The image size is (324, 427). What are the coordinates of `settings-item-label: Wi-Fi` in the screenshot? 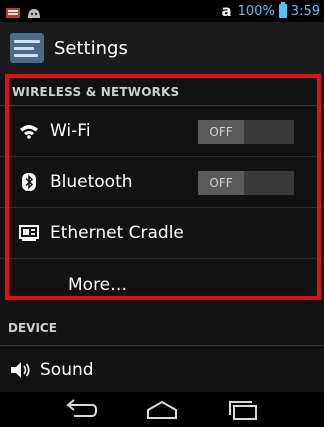 It's located at (70, 131).